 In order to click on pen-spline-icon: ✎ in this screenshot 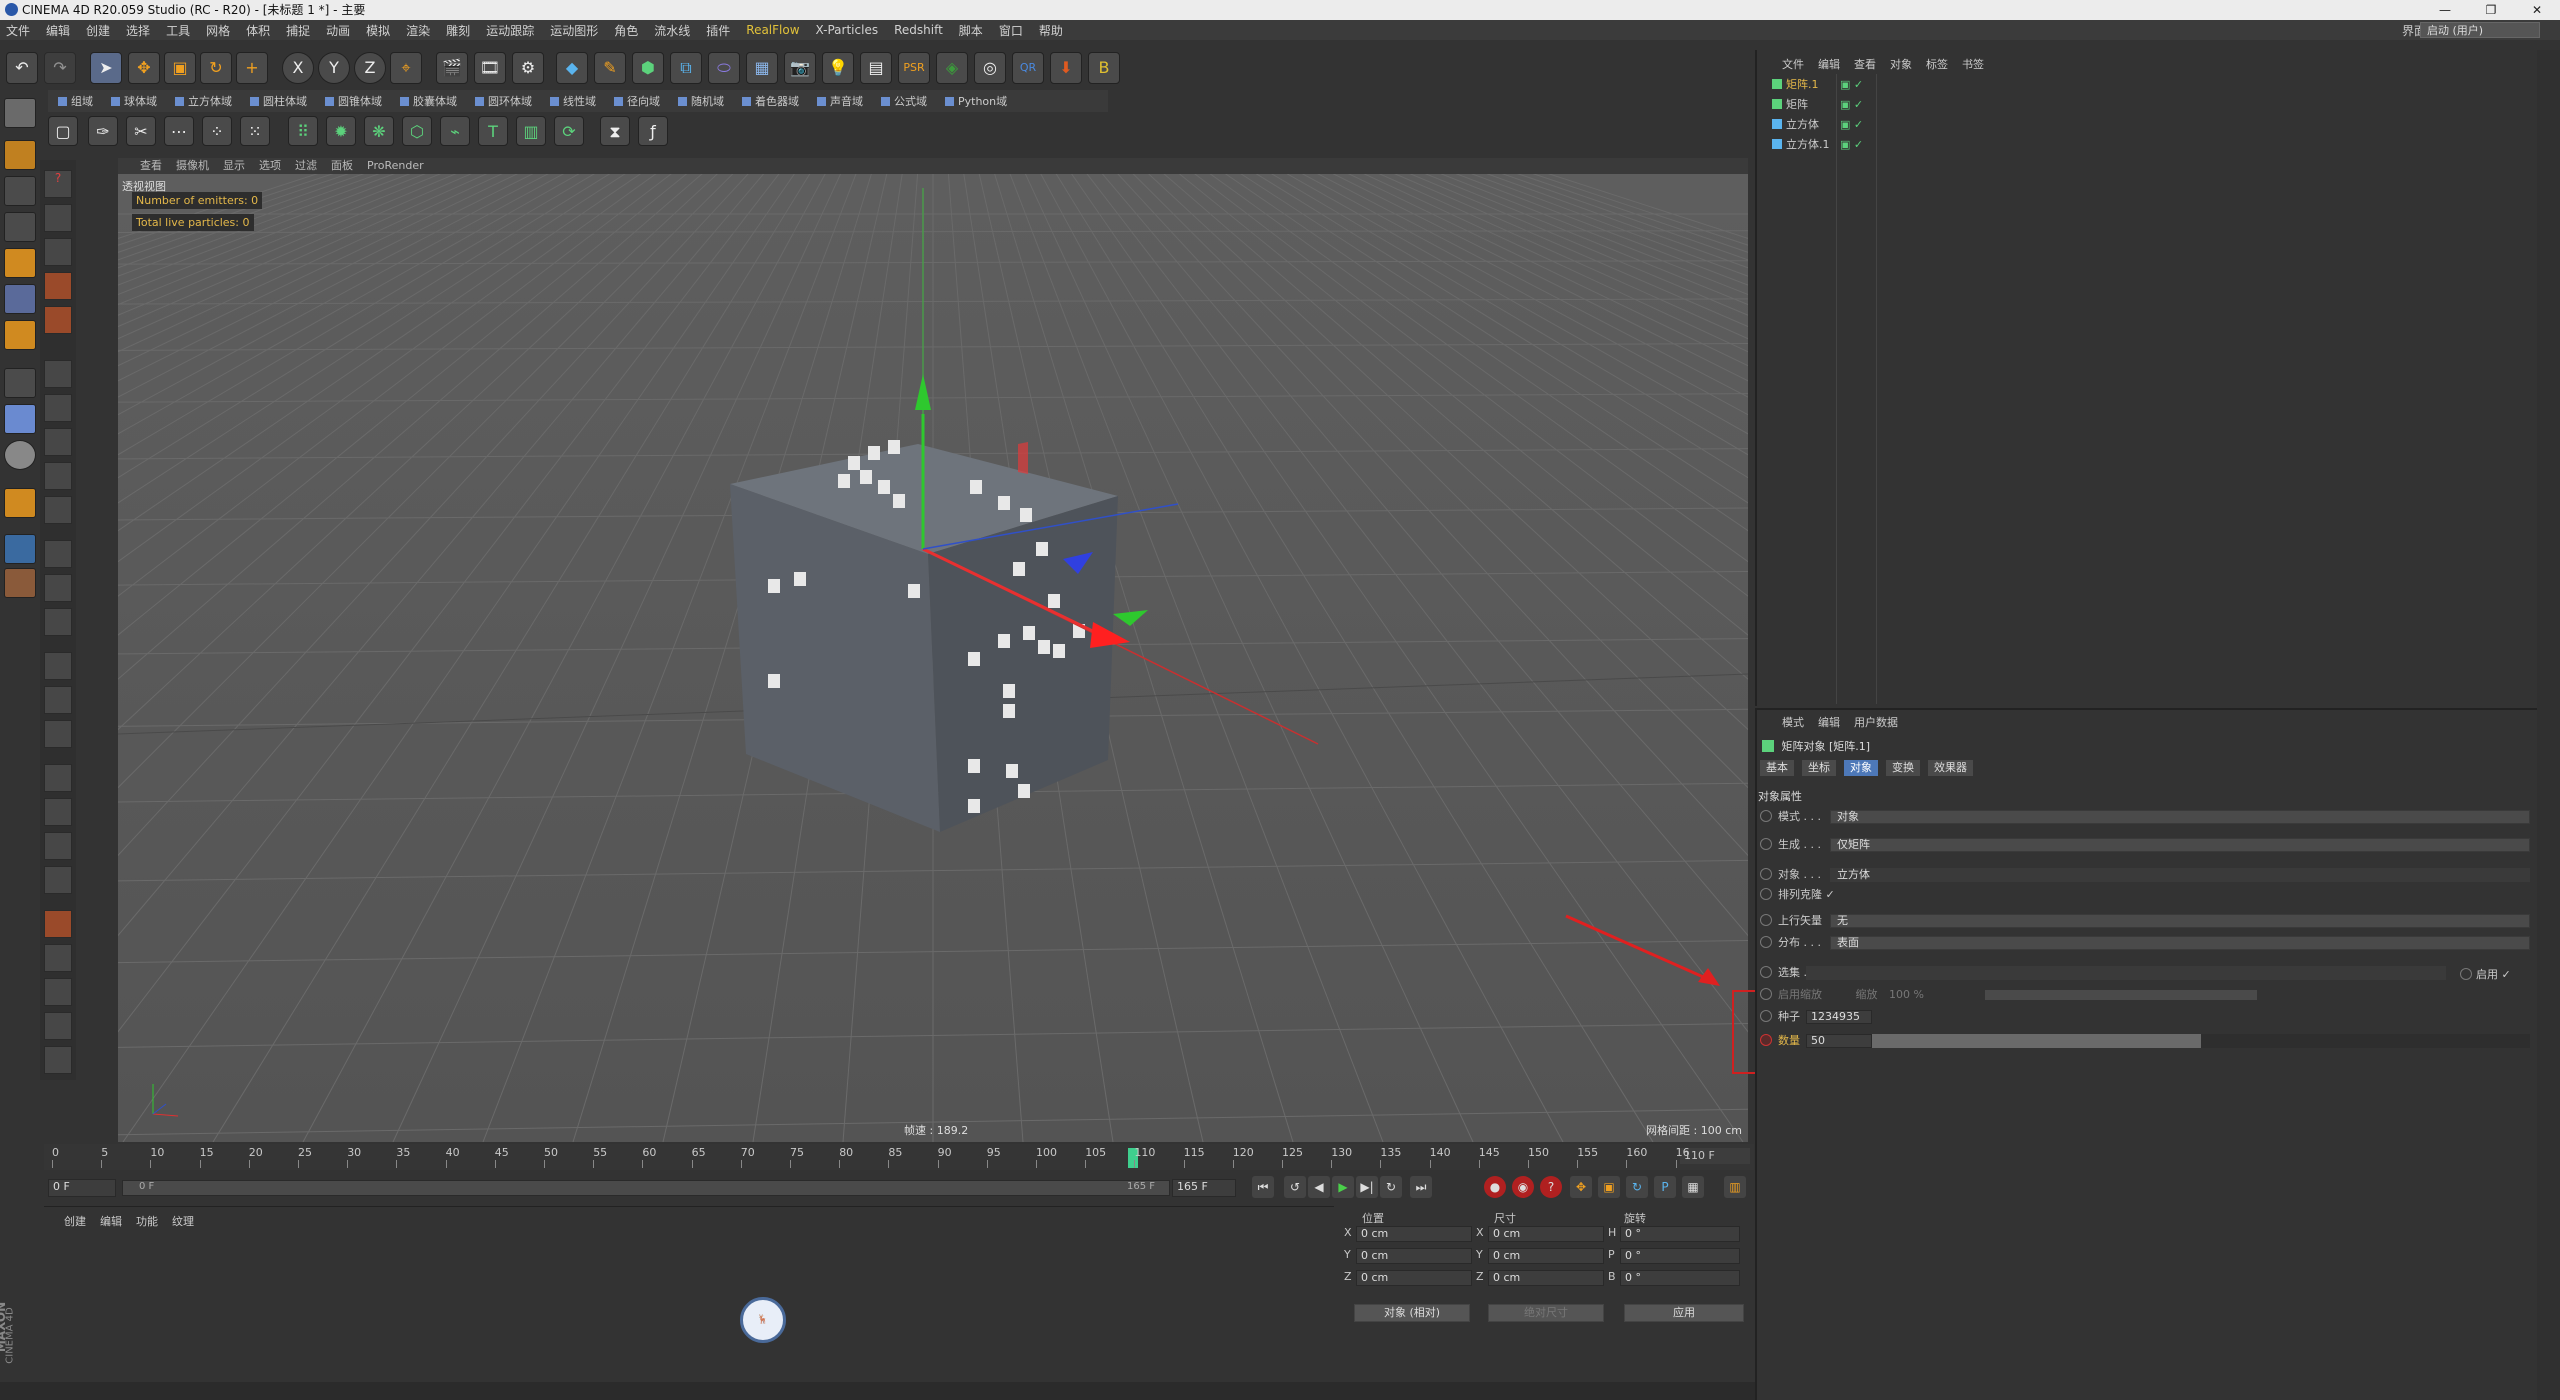, I will do `click(610, 68)`.